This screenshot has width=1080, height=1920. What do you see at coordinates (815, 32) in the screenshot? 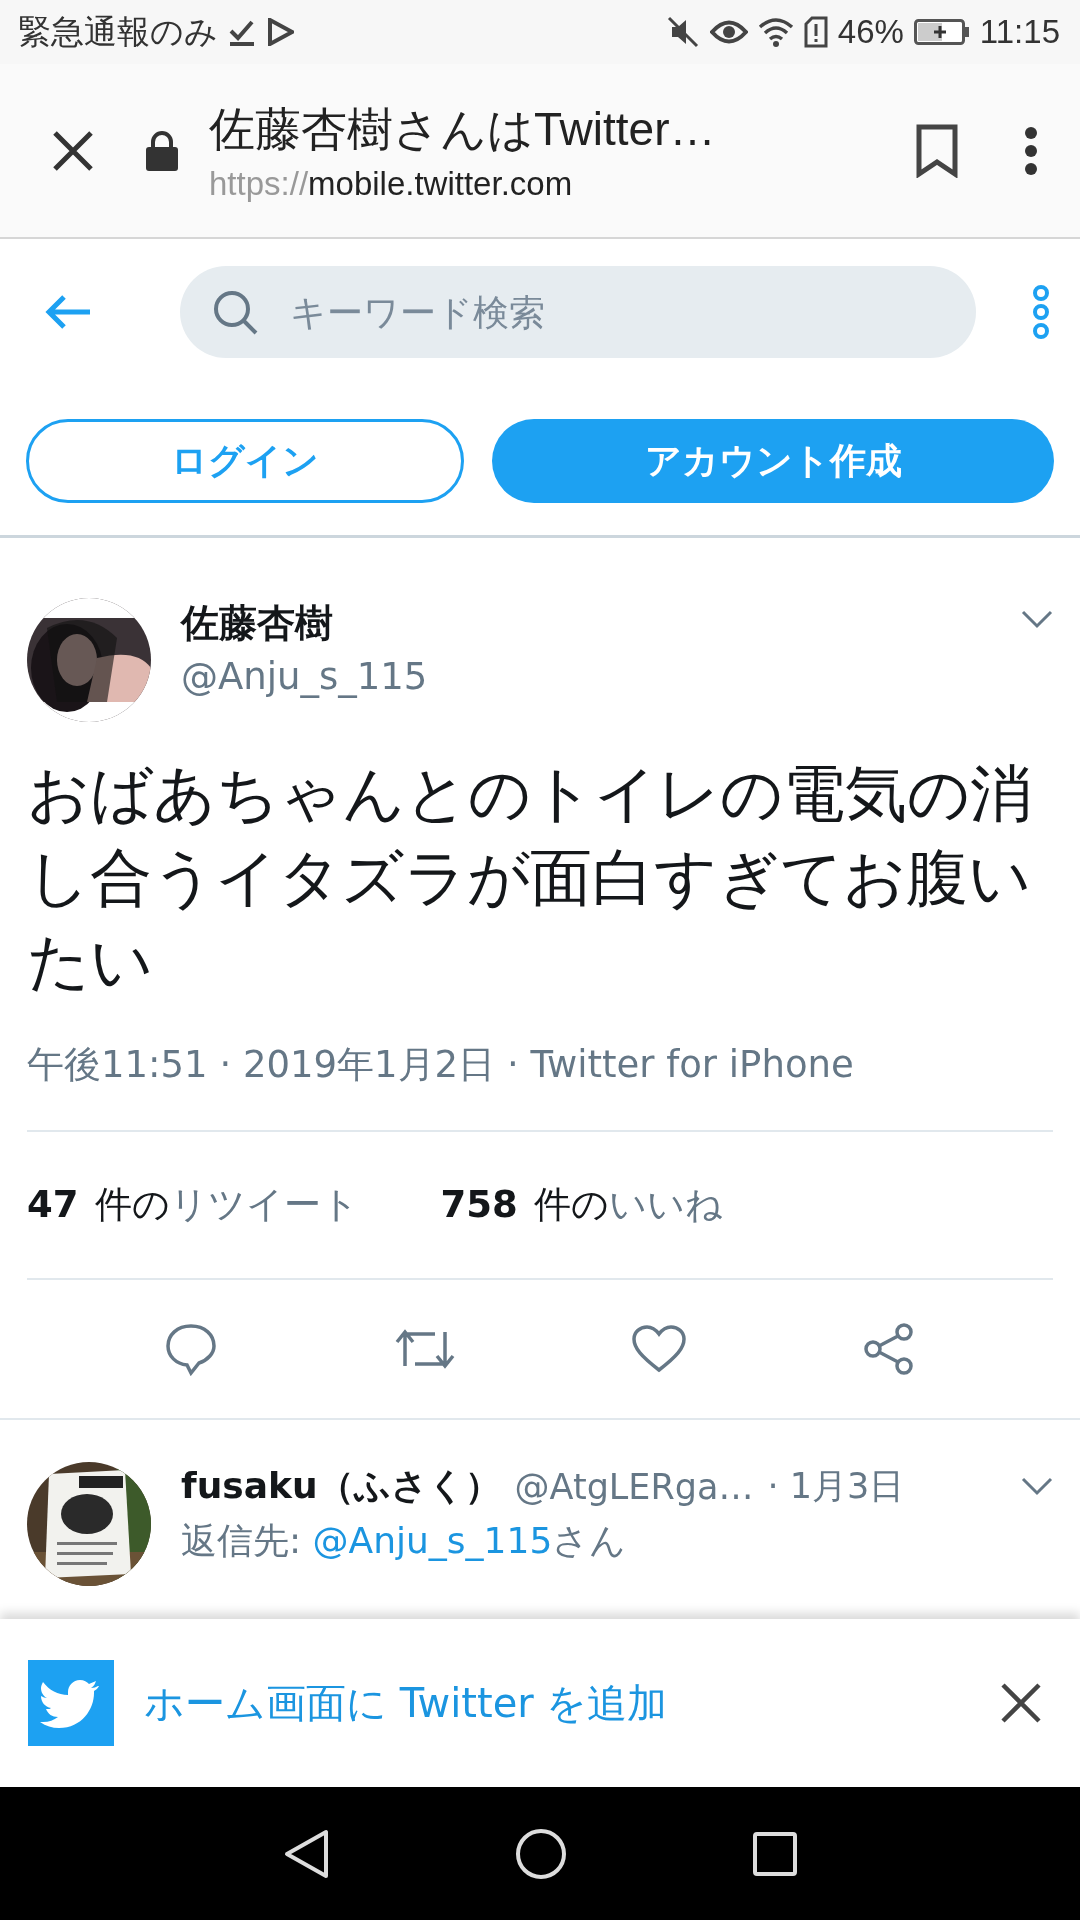
I see `sim-alert-icon` at bounding box center [815, 32].